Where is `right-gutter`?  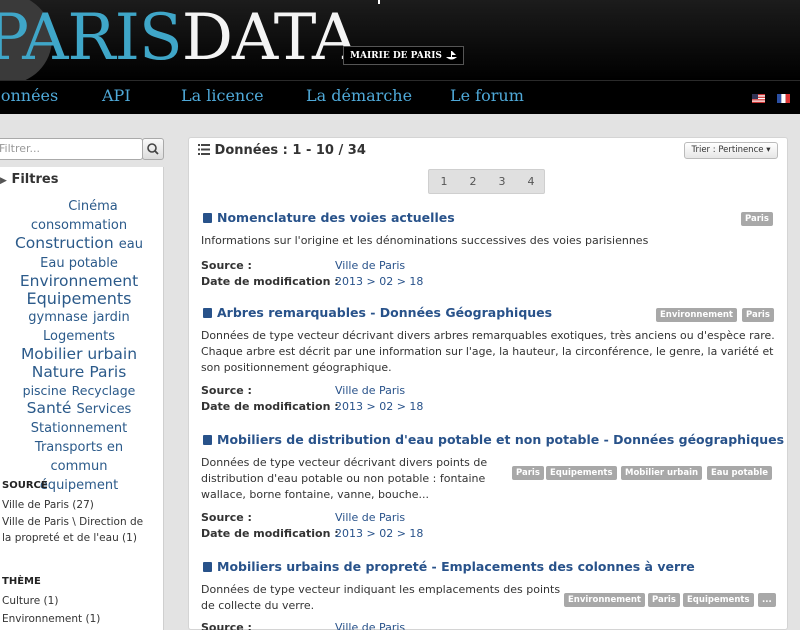 right-gutter is located at coordinates (795, 372).